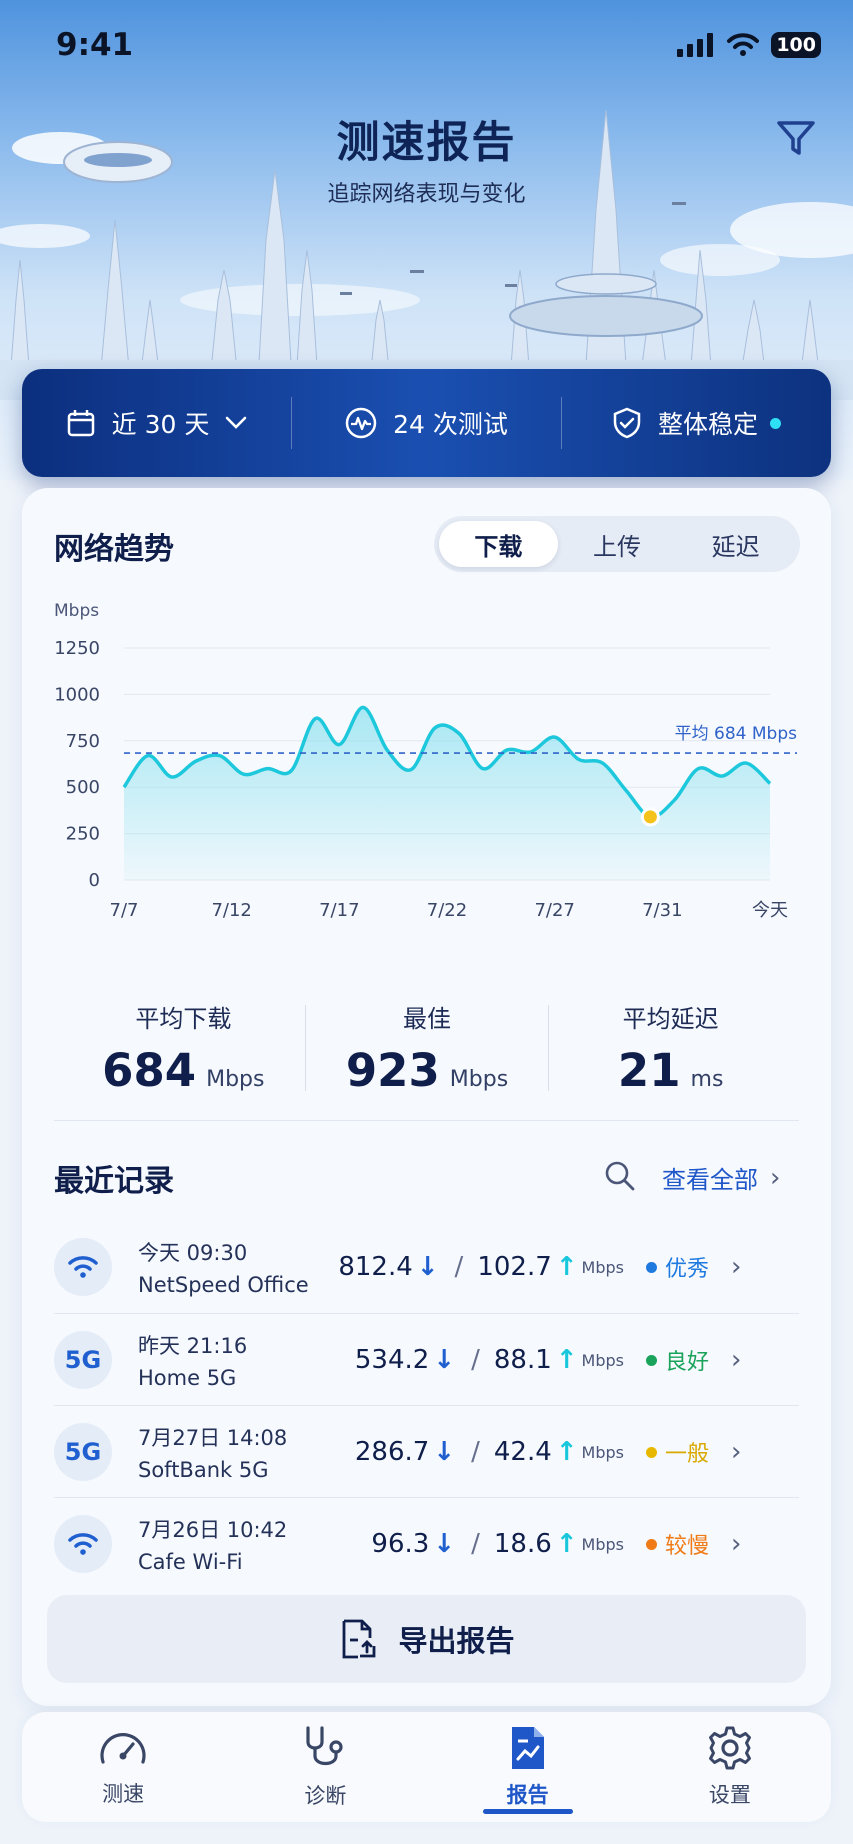 This screenshot has width=853, height=1844. I want to click on stat-label: 平均延迟, so click(670, 1019).